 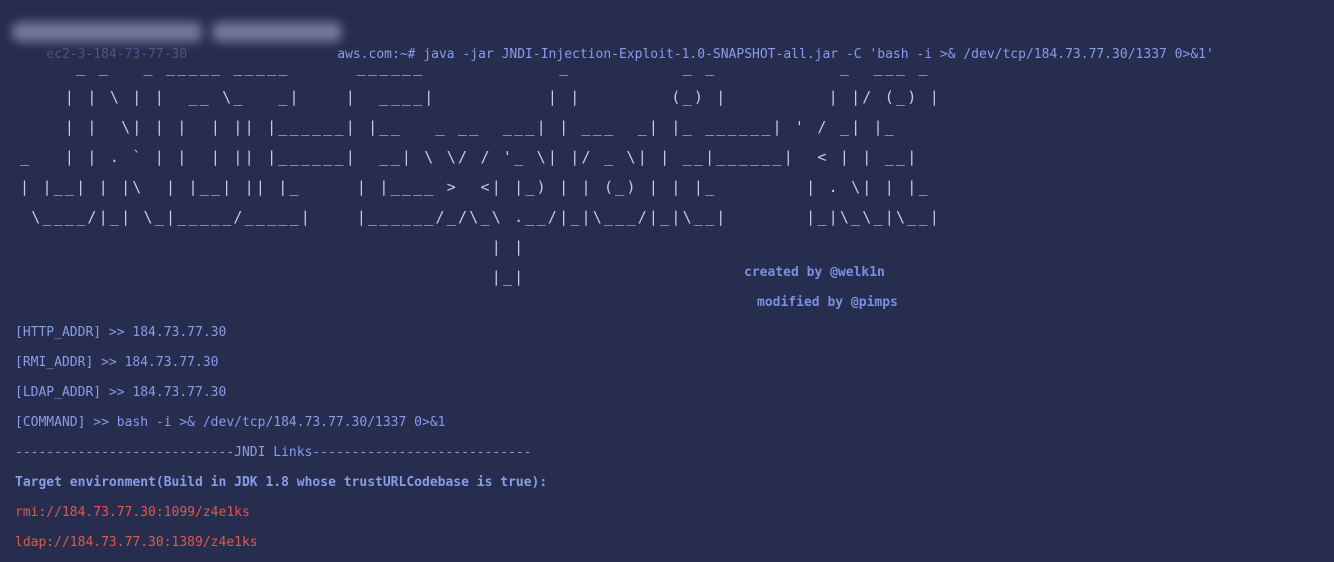 I want to click on modified-by-credit: modified by @pimps, so click(x=827, y=302).